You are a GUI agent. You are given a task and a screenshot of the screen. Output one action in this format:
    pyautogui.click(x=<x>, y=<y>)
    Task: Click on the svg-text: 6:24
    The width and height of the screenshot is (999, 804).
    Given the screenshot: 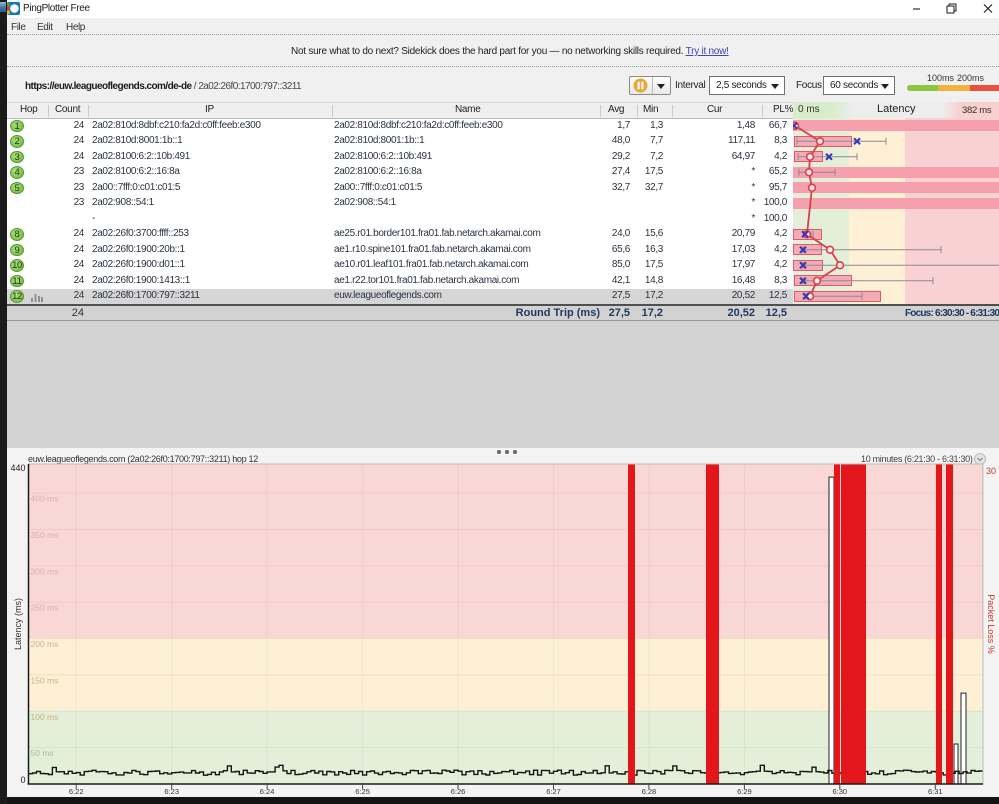 What is the action you would take?
    pyautogui.click(x=267, y=791)
    